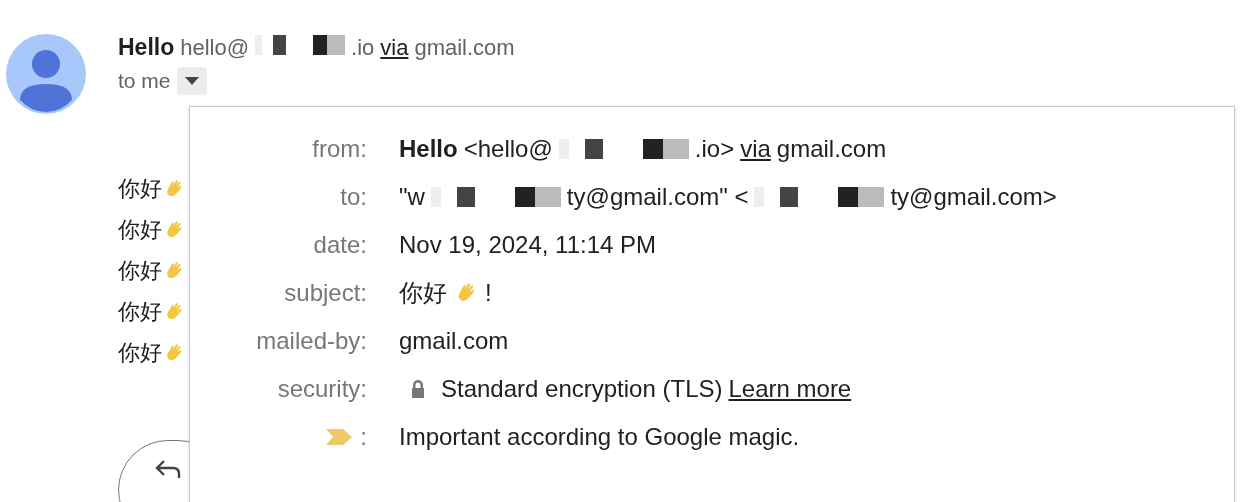 Image resolution: width=1260 pixels, height=502 pixels. I want to click on lock-icon, so click(418, 388).